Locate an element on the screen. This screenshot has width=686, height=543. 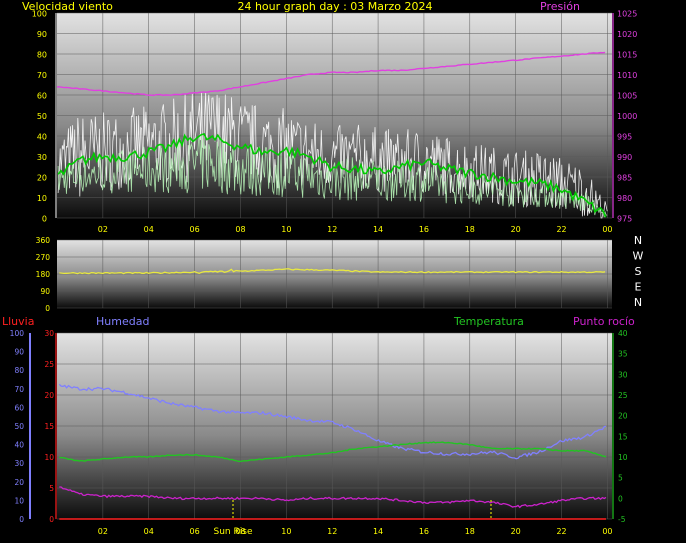
sunrise-label: Sun Rise is located at coordinates (233, 532).